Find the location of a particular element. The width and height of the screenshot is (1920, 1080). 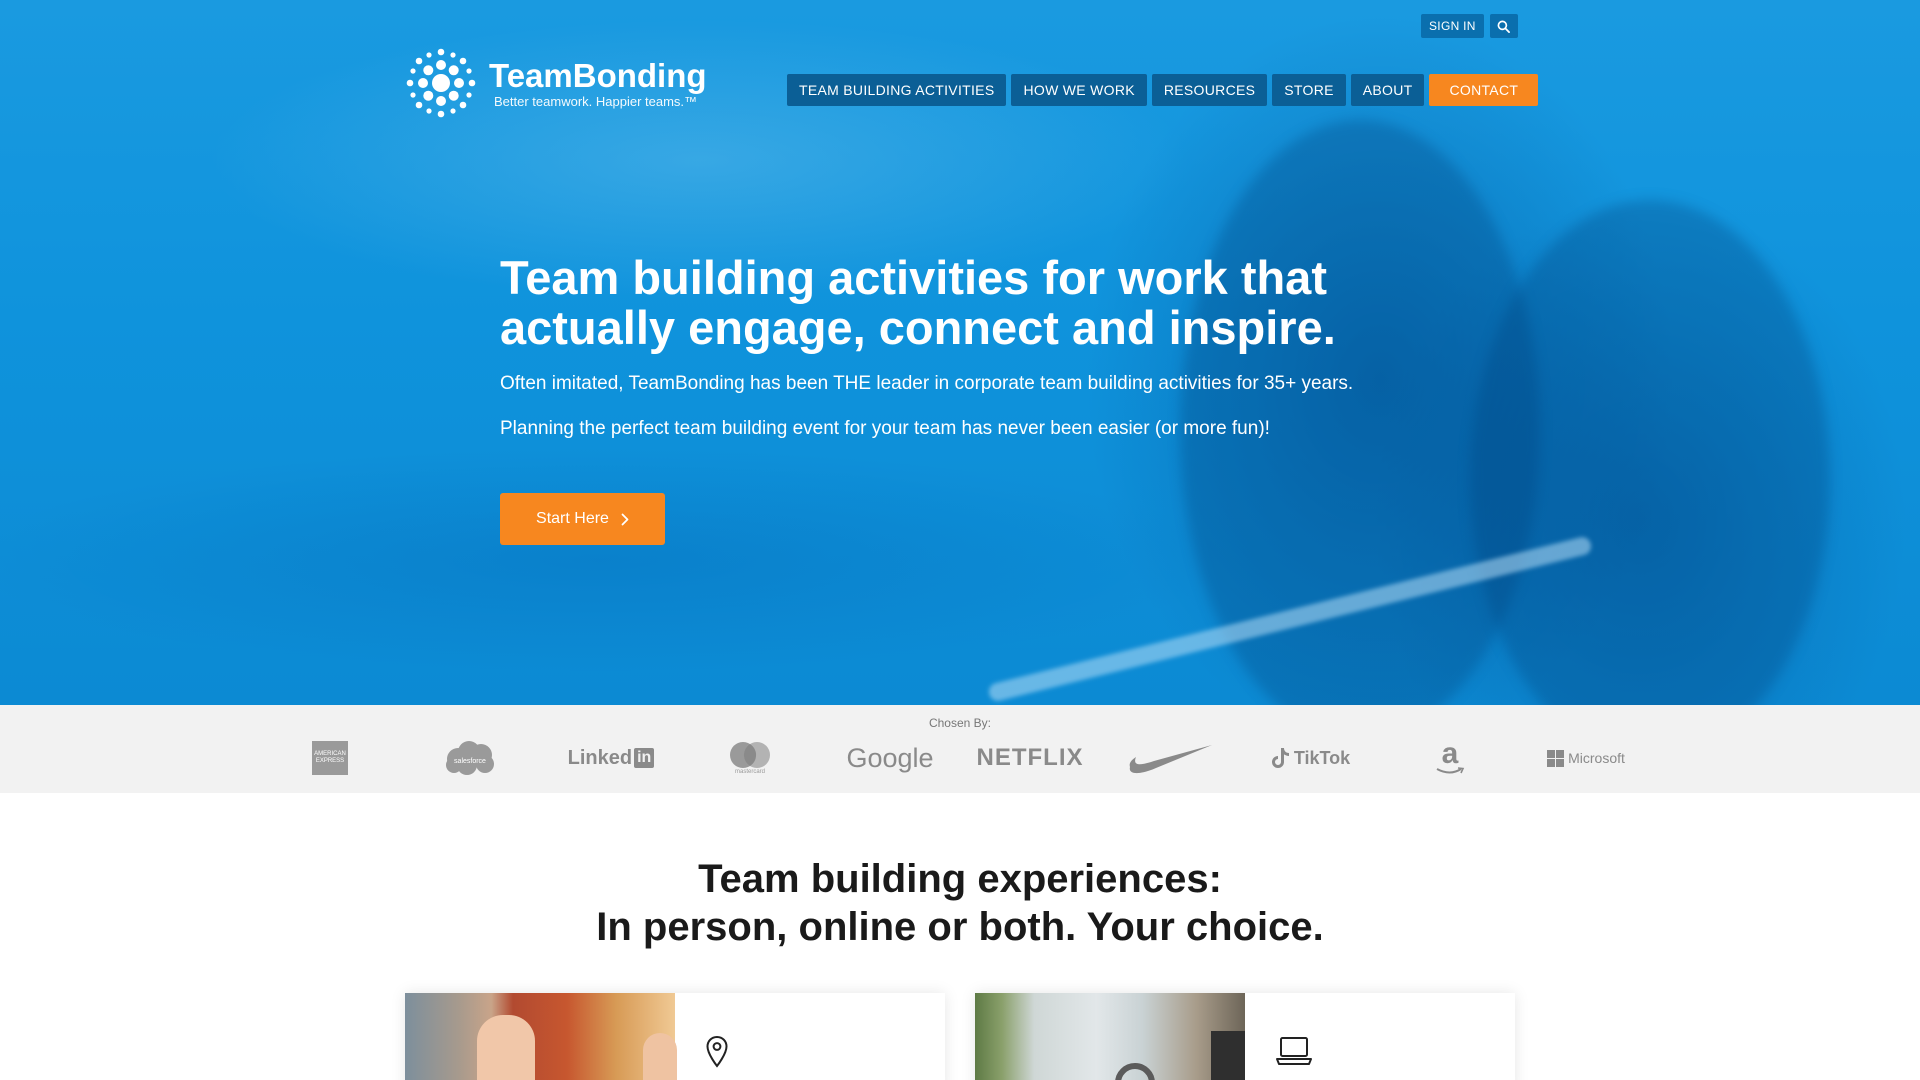

microsoft-text: Microsoft is located at coordinates (1596, 758).